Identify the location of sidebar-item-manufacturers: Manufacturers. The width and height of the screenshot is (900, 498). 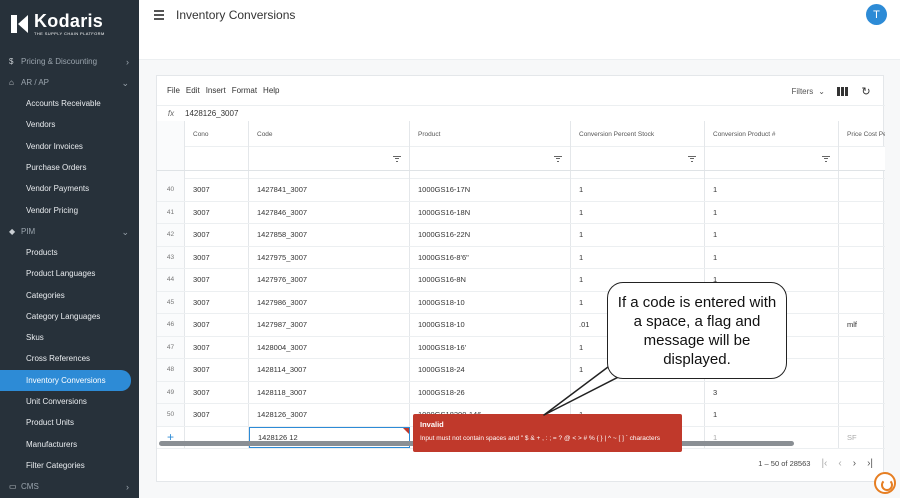
(69, 443).